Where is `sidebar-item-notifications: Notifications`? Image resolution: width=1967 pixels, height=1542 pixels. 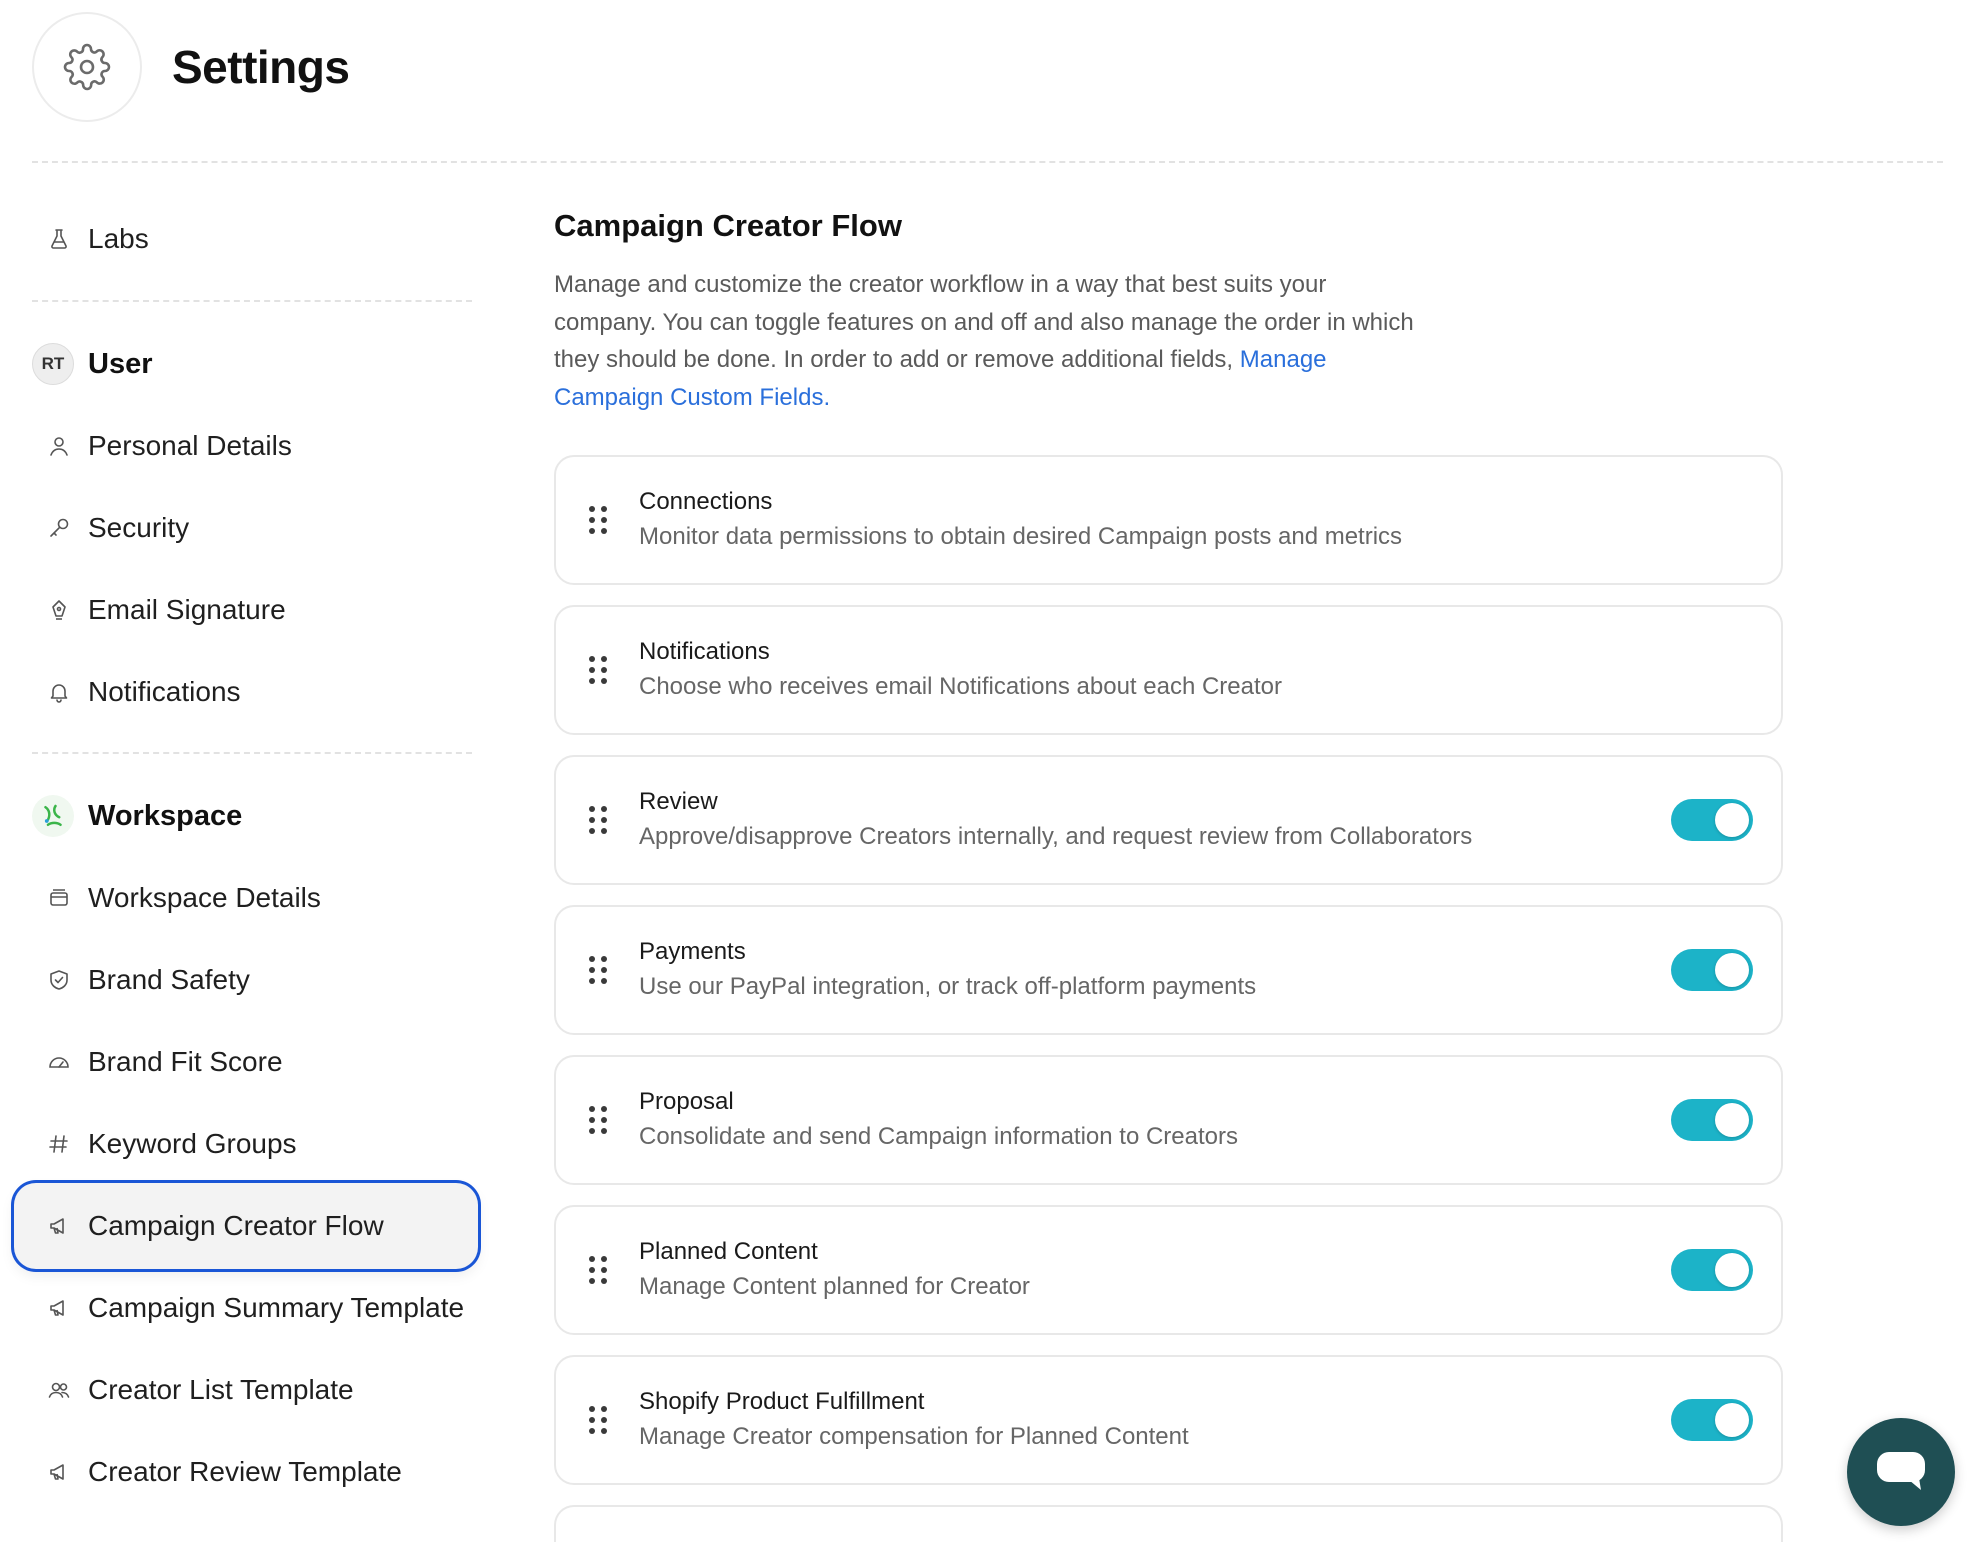 sidebar-item-notifications: Notifications is located at coordinates (252, 692).